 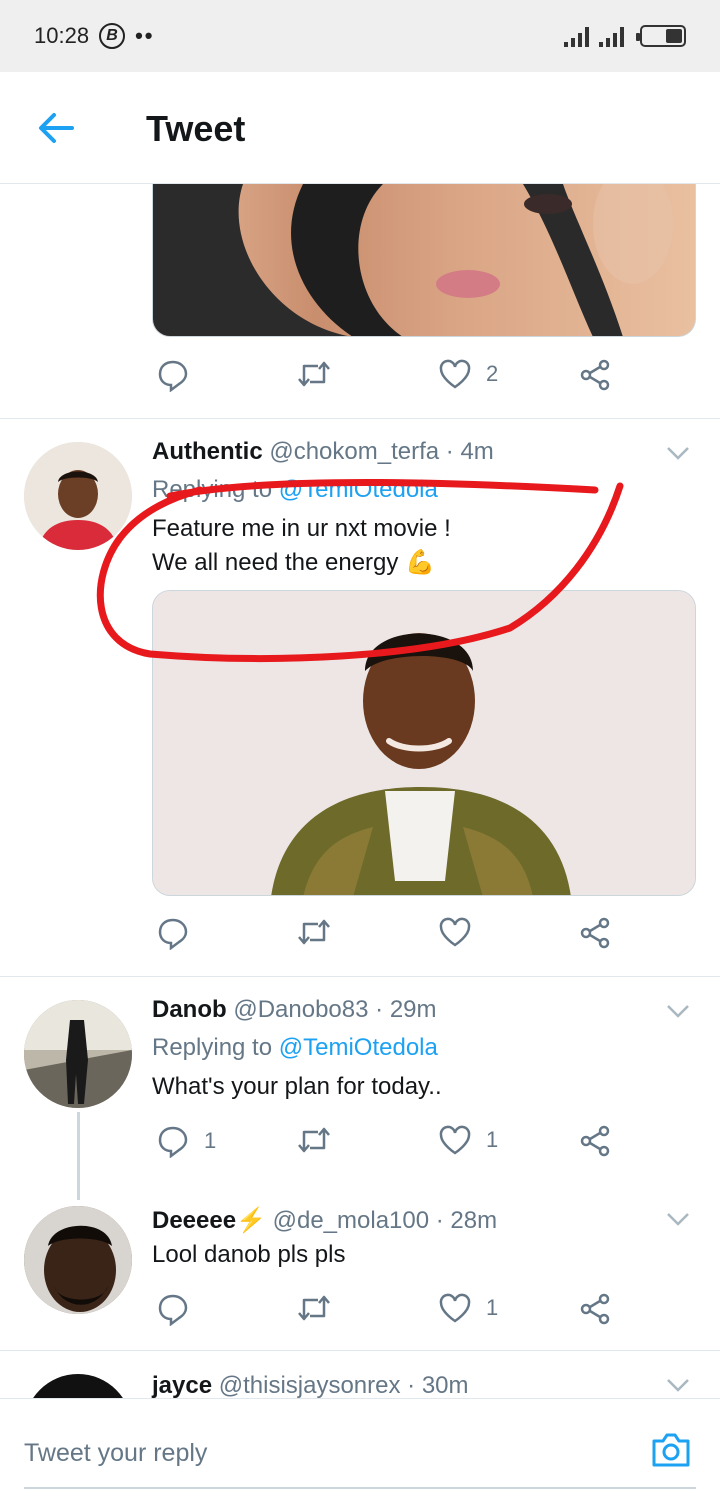 I want to click on display-name: Authentic, so click(x=207, y=451).